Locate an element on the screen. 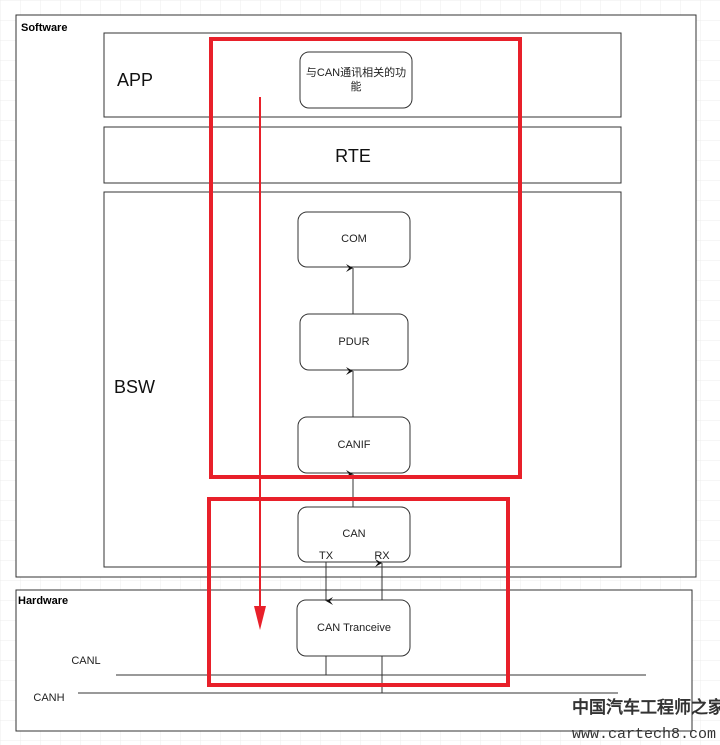  svg-text: CAN is located at coordinates (353, 534).